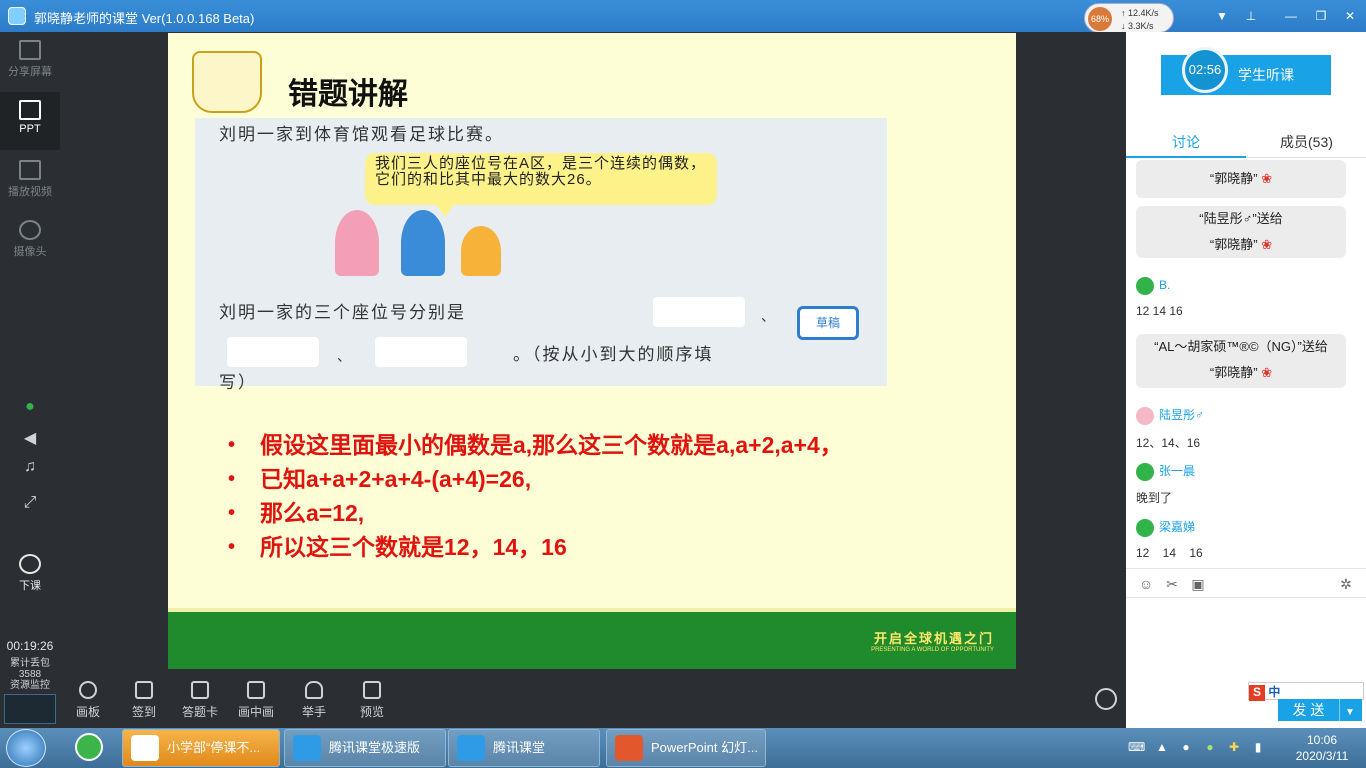 The image size is (1366, 768). What do you see at coordinates (1246, 141) in the screenshot?
I see `panel-tabs: 讨论 成员(53)` at bounding box center [1246, 141].